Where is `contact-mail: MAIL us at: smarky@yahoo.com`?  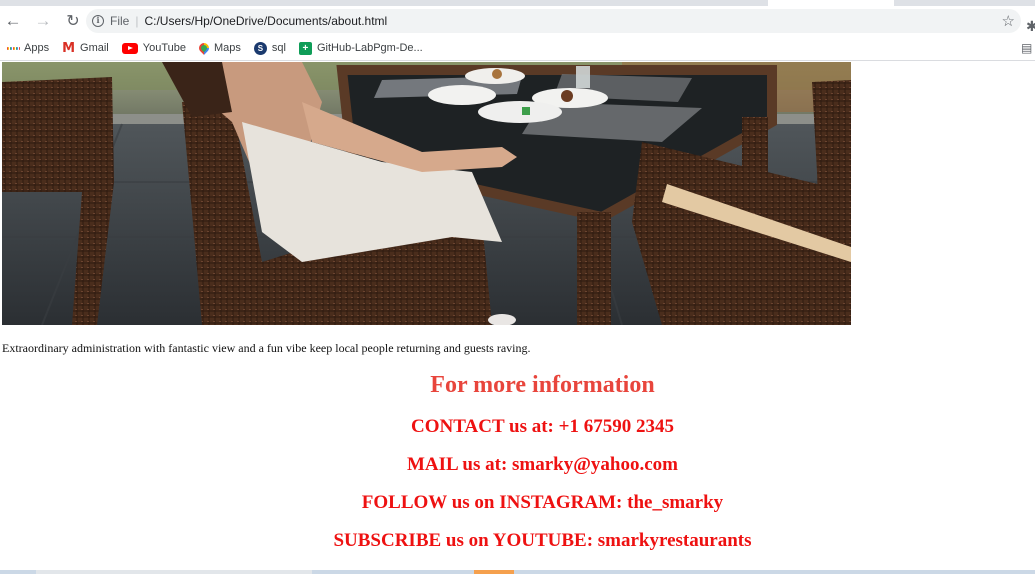
contact-mail: MAIL us at: smarky@yahoo.com is located at coordinates (542, 464).